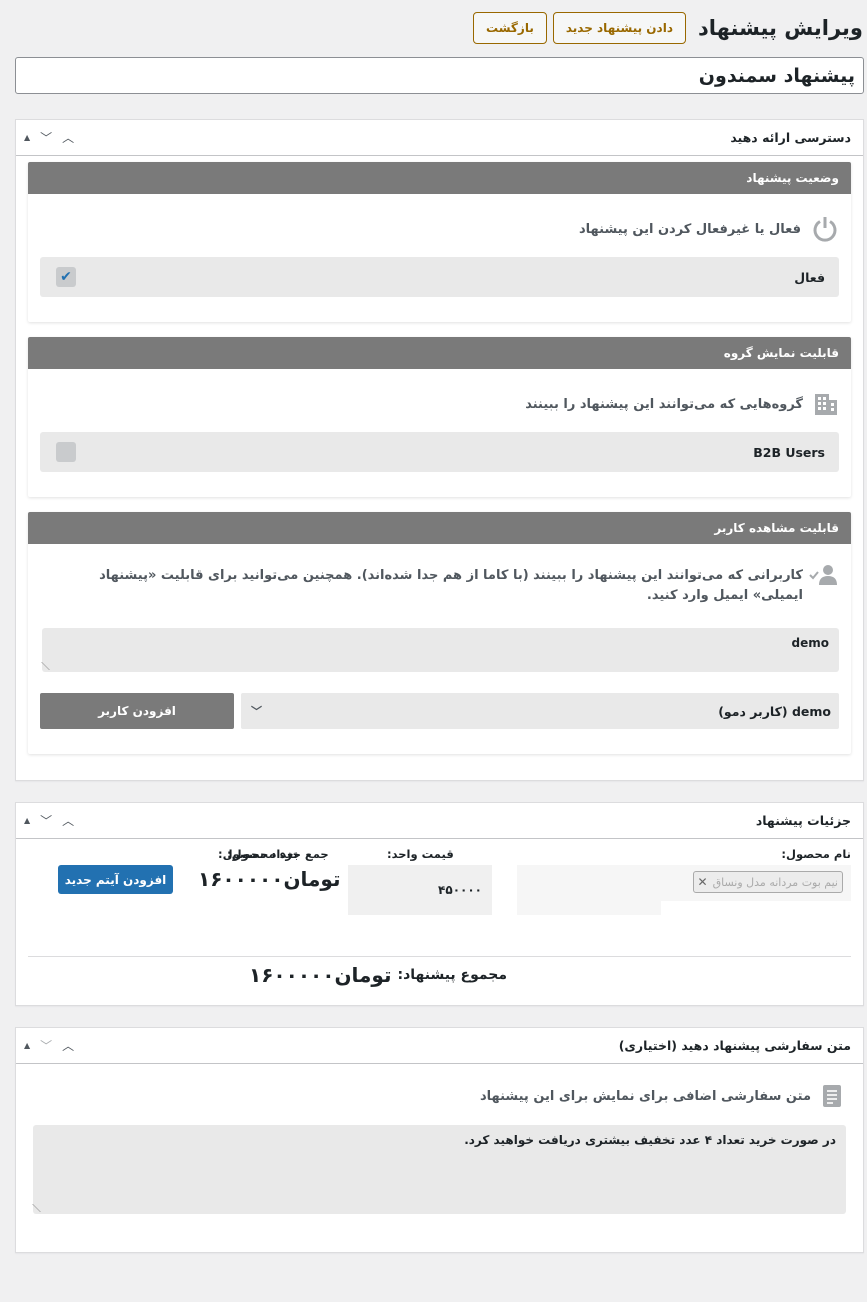  What do you see at coordinates (816, 854) in the screenshot?
I see `product-name-label: نام محصول:` at bounding box center [816, 854].